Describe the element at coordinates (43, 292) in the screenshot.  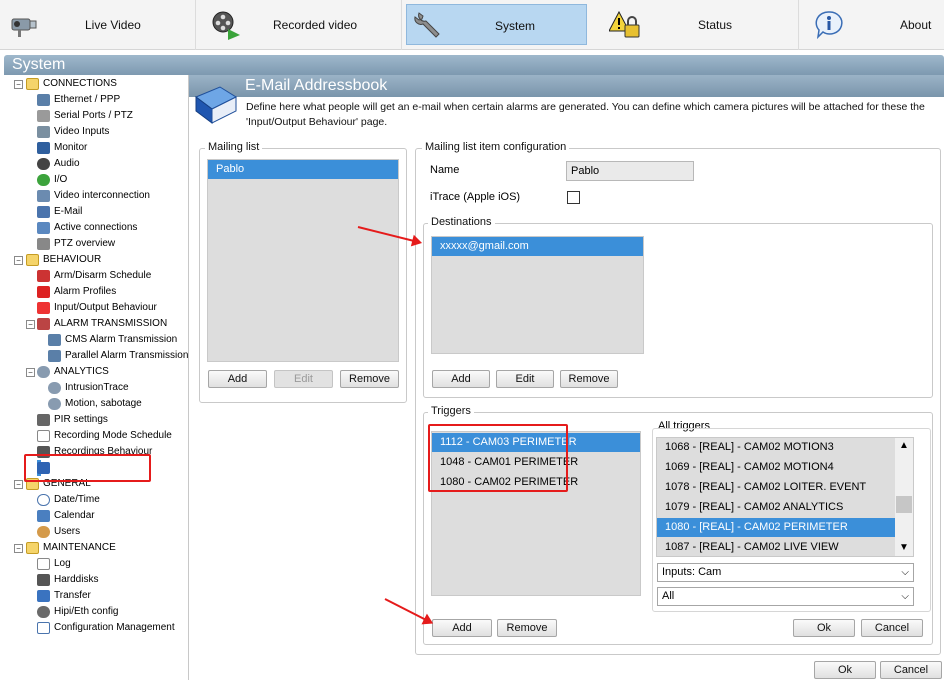
I see `alarm-icon` at that location.